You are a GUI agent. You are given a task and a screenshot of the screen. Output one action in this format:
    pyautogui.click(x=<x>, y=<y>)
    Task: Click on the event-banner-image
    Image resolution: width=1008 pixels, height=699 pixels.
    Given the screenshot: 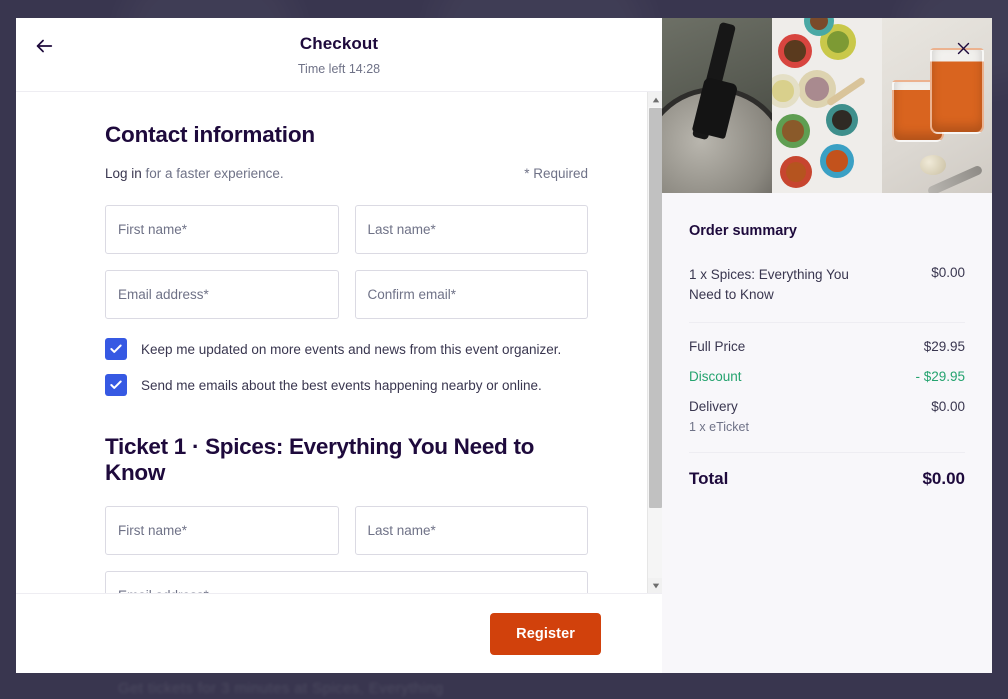 What is the action you would take?
    pyautogui.click(x=827, y=105)
    